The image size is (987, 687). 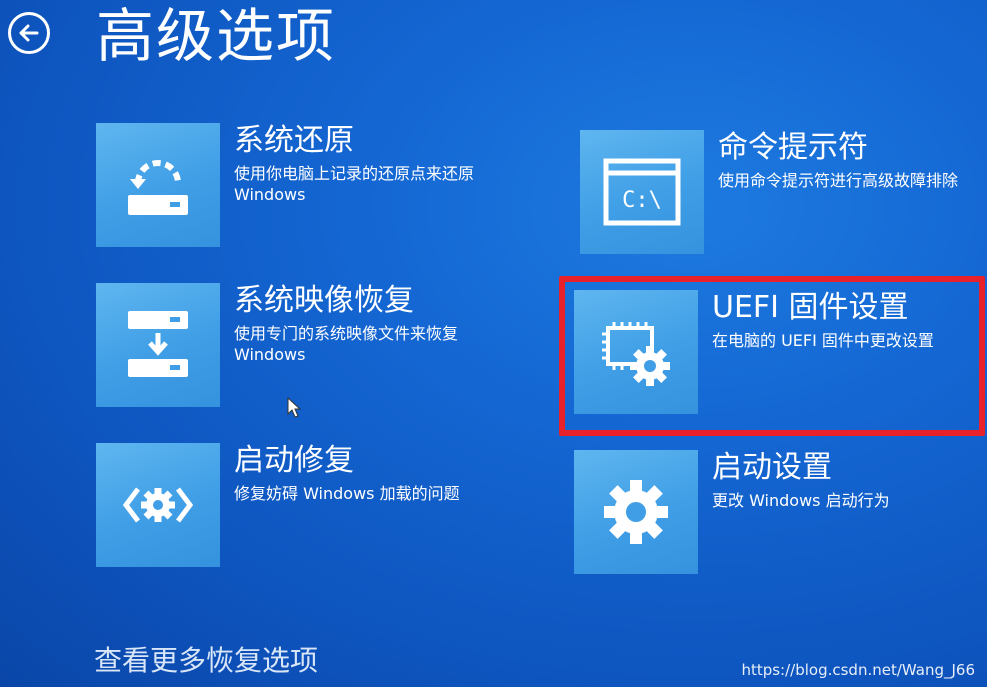 I want to click on option-system-image-recovery: 系统映像恢复 使用专门的系统映像文件来恢复 Windows, so click(x=316, y=348).